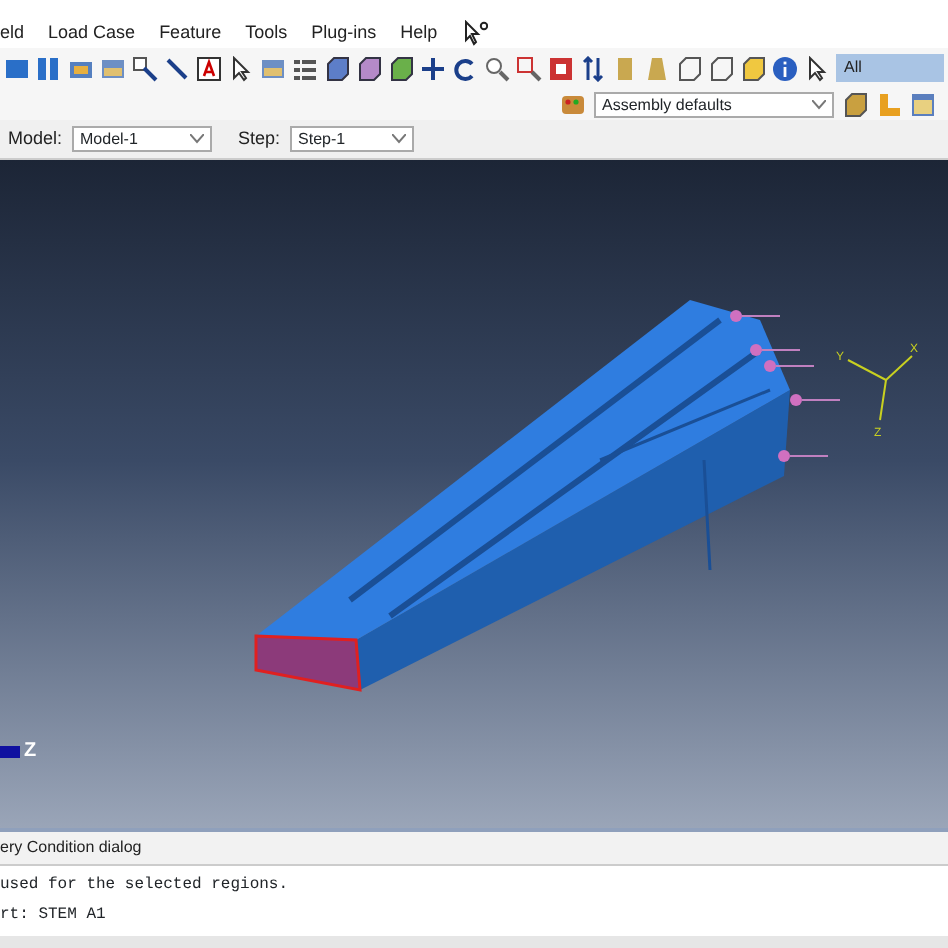  What do you see at coordinates (12, 32) in the screenshot?
I see `menu-item: eld` at bounding box center [12, 32].